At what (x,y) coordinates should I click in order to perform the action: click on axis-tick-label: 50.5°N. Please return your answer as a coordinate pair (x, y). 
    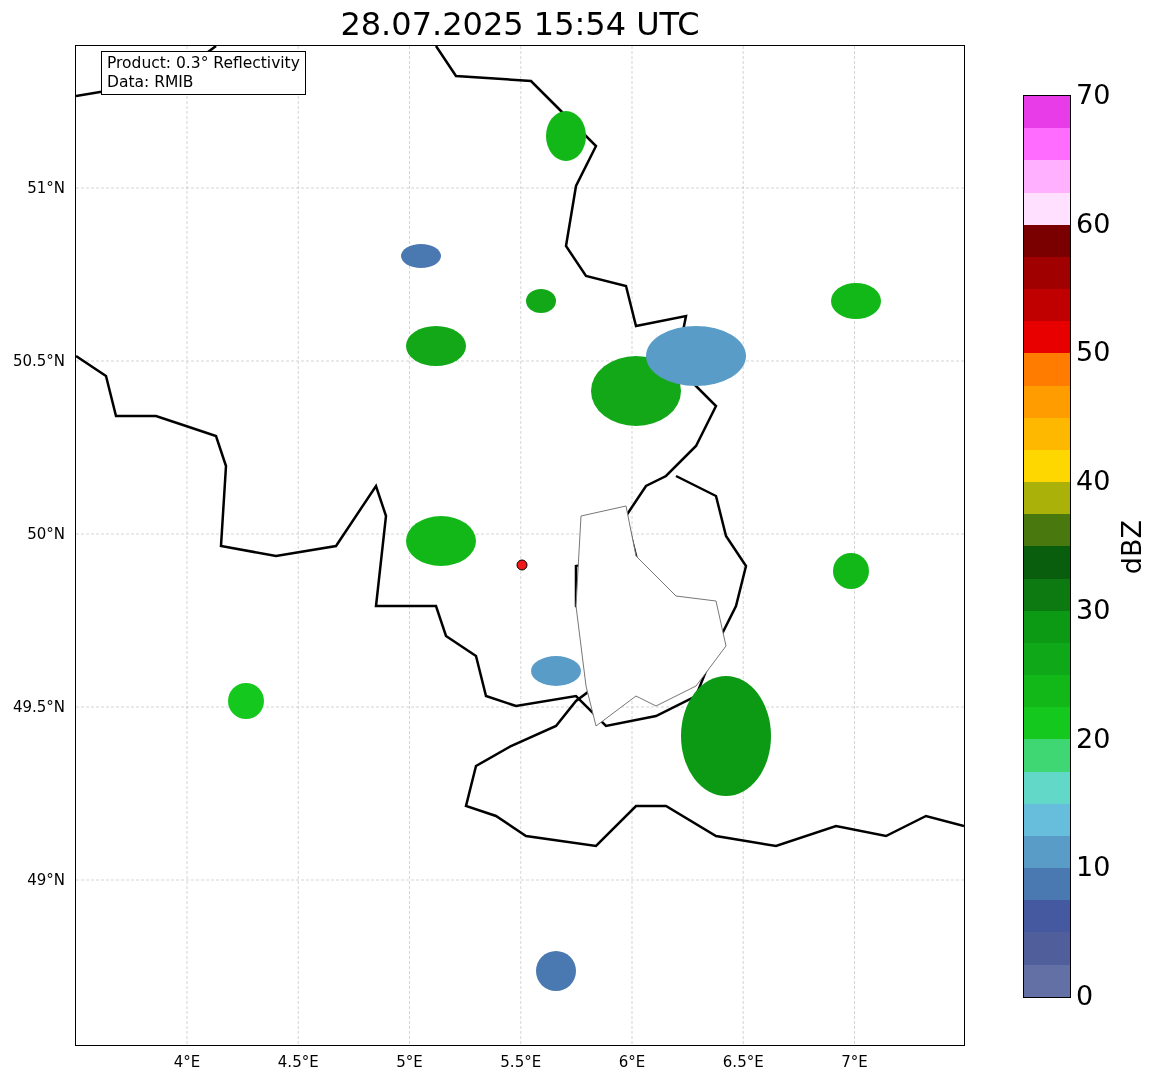
    Looking at the image, I should click on (38, 361).